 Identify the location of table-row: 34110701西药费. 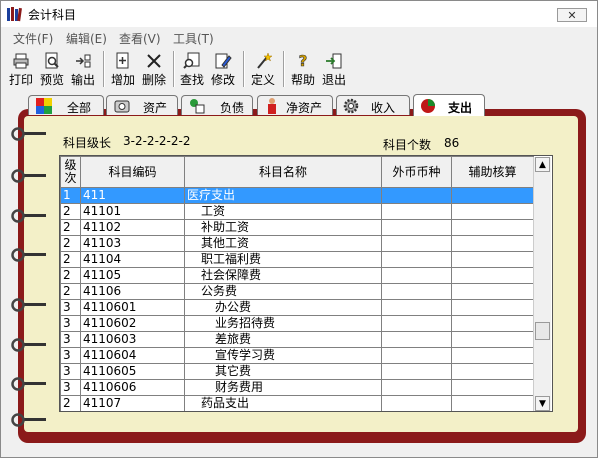
(297, 412).